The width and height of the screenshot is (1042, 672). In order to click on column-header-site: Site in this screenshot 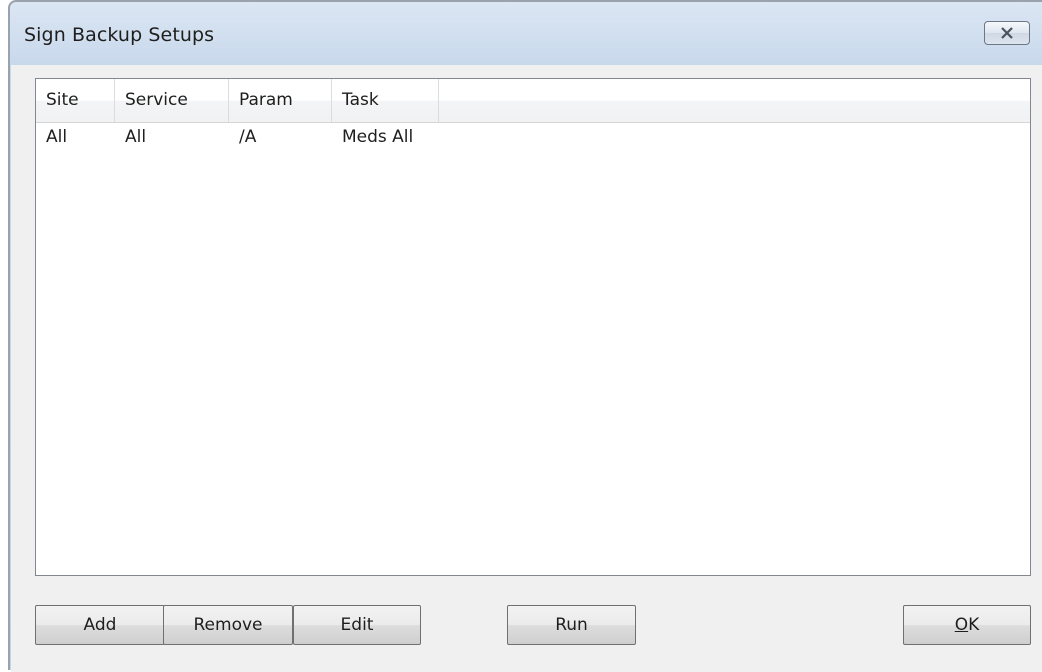, I will do `click(75, 100)`.